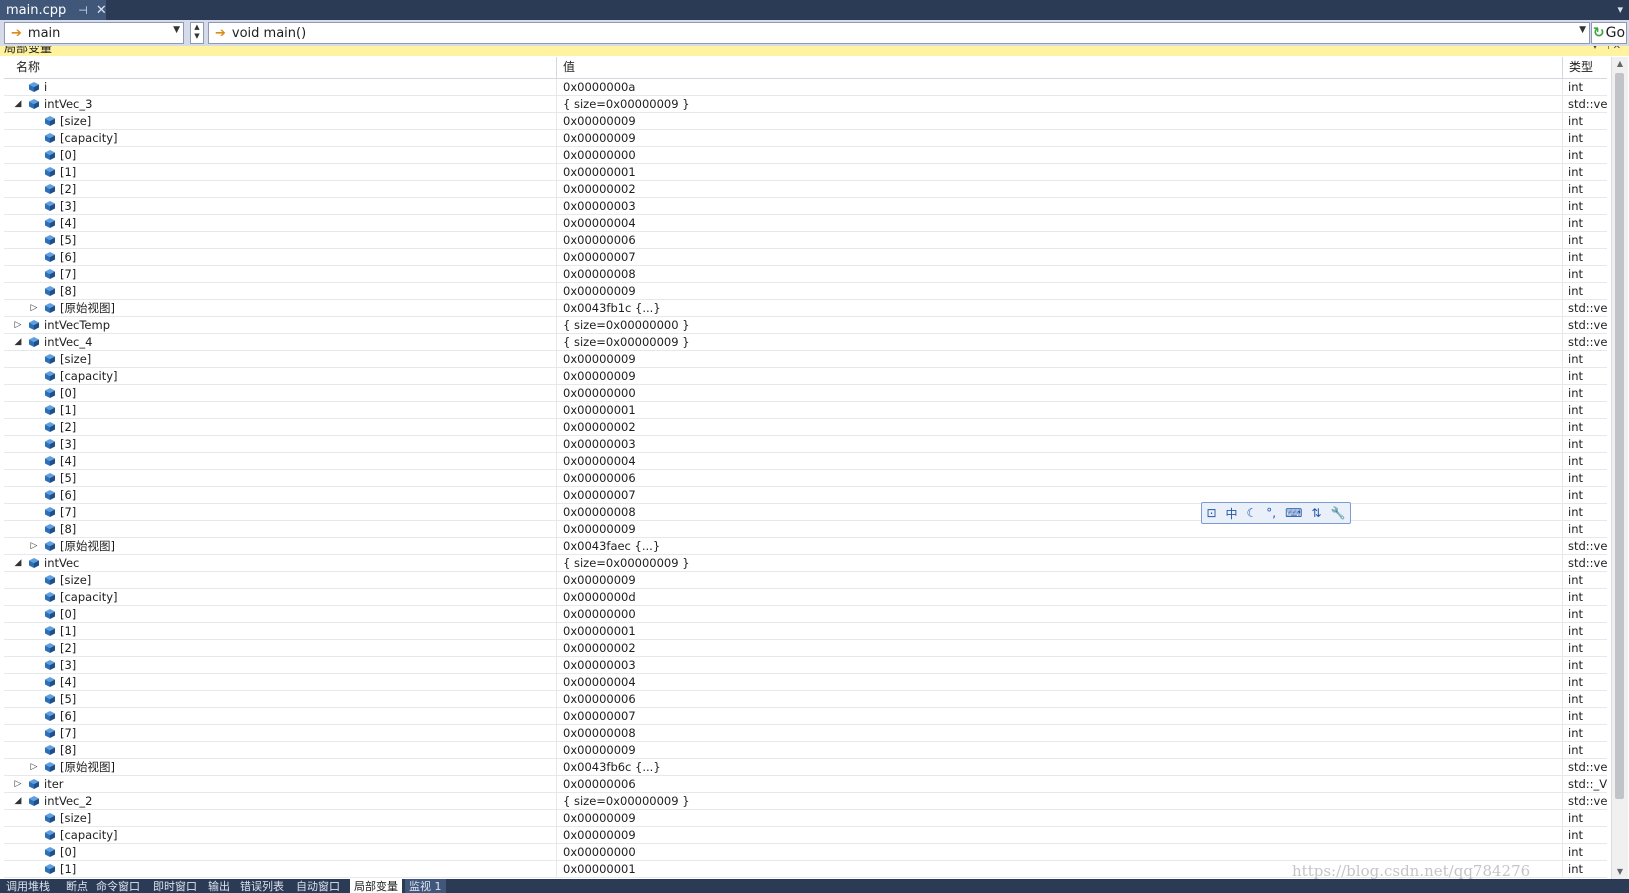 Image resolution: width=1629 pixels, height=893 pixels. I want to click on locals-row: i 0x0000000a int, so click(805, 87).